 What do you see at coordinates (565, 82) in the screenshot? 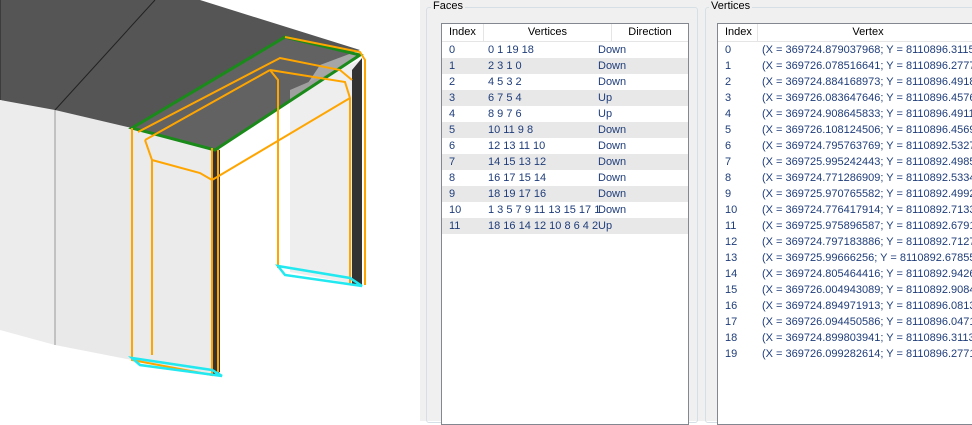
I see `faces-table-row: 2 4 5 3 2 Down` at bounding box center [565, 82].